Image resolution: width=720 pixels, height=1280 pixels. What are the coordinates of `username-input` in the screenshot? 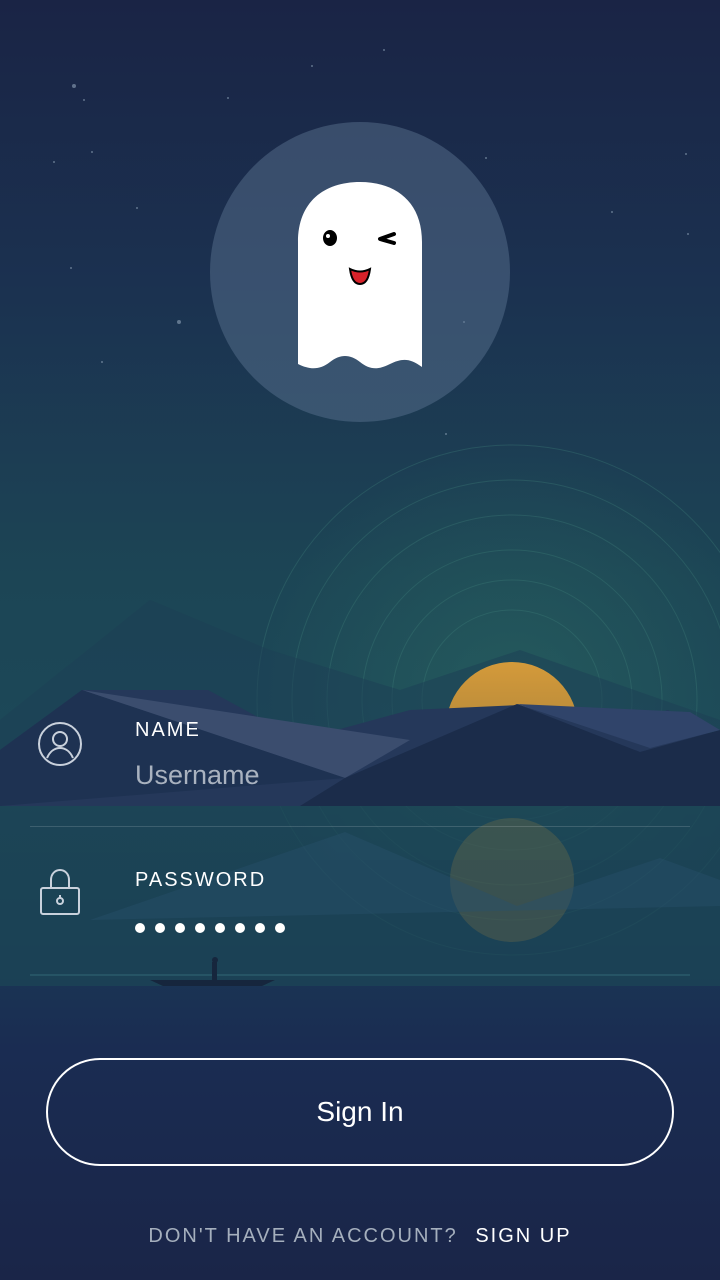 It's located at (395, 775).